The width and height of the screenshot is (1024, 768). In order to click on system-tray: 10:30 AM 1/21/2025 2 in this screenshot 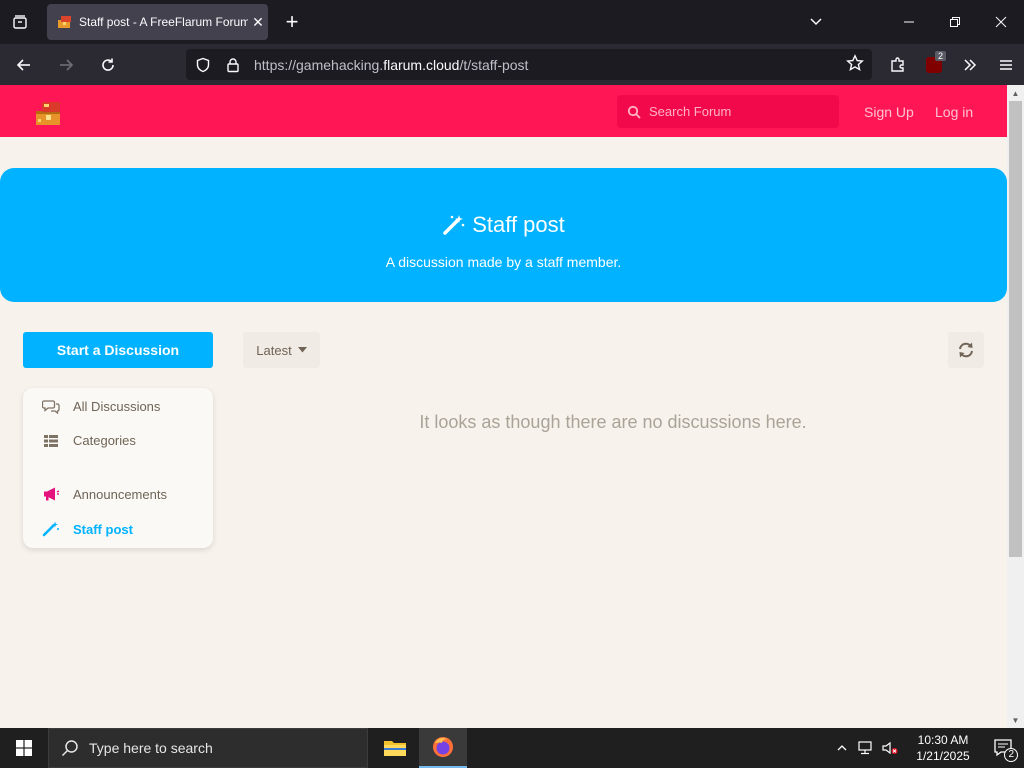, I will do `click(927, 748)`.